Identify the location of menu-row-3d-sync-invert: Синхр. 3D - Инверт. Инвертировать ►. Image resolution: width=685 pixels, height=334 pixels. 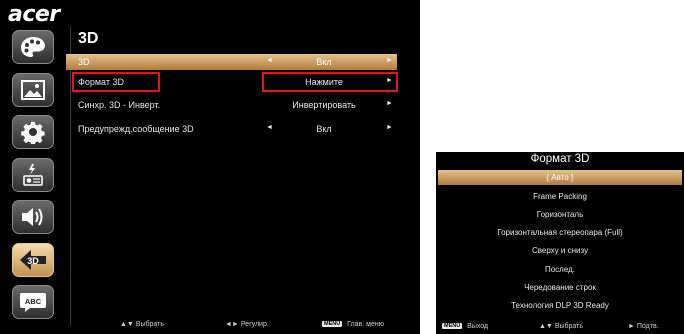
(231, 105).